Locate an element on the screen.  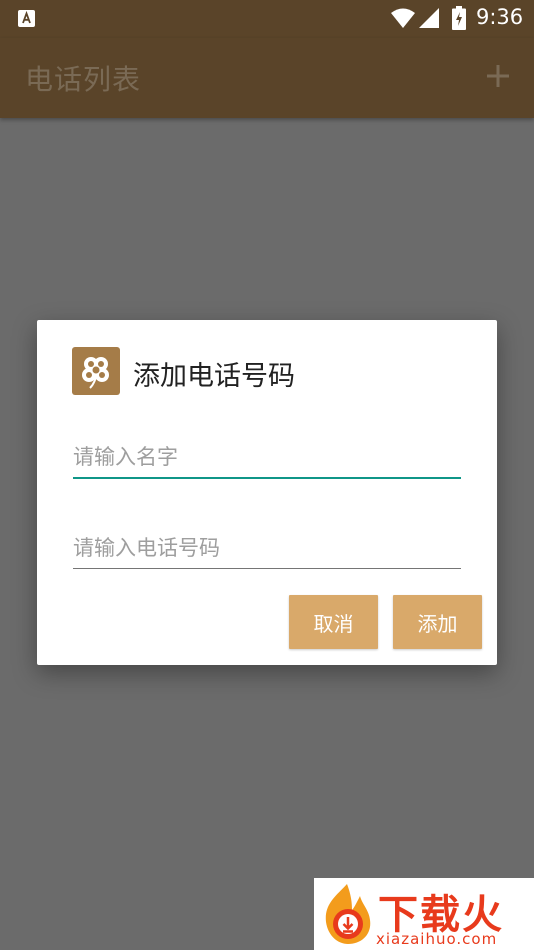
watermark: 下载火 xiazaihuo.com is located at coordinates (424, 914).